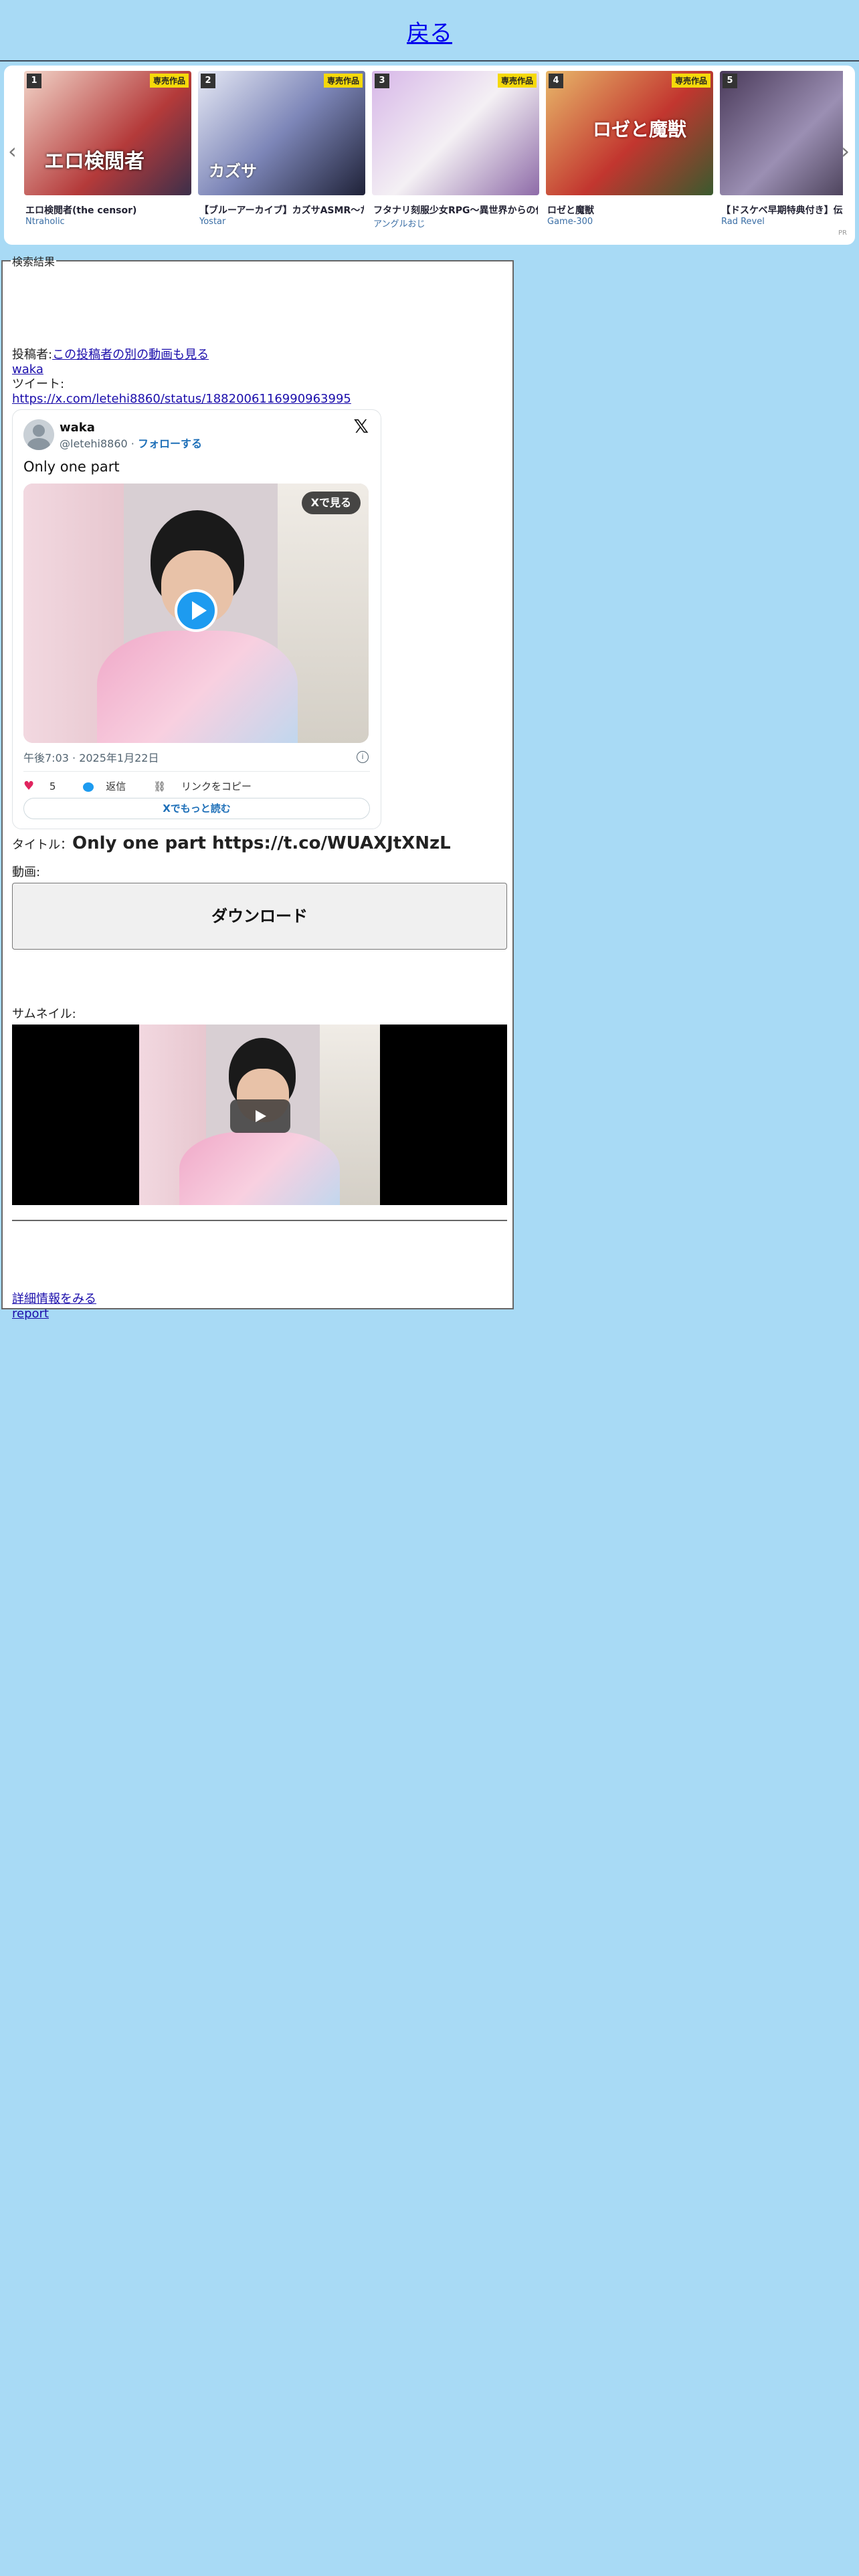 The width and height of the screenshot is (859, 2576). I want to click on card-title: フタナリ刻服少女RPG～異世界からの侵, so click(455, 210).